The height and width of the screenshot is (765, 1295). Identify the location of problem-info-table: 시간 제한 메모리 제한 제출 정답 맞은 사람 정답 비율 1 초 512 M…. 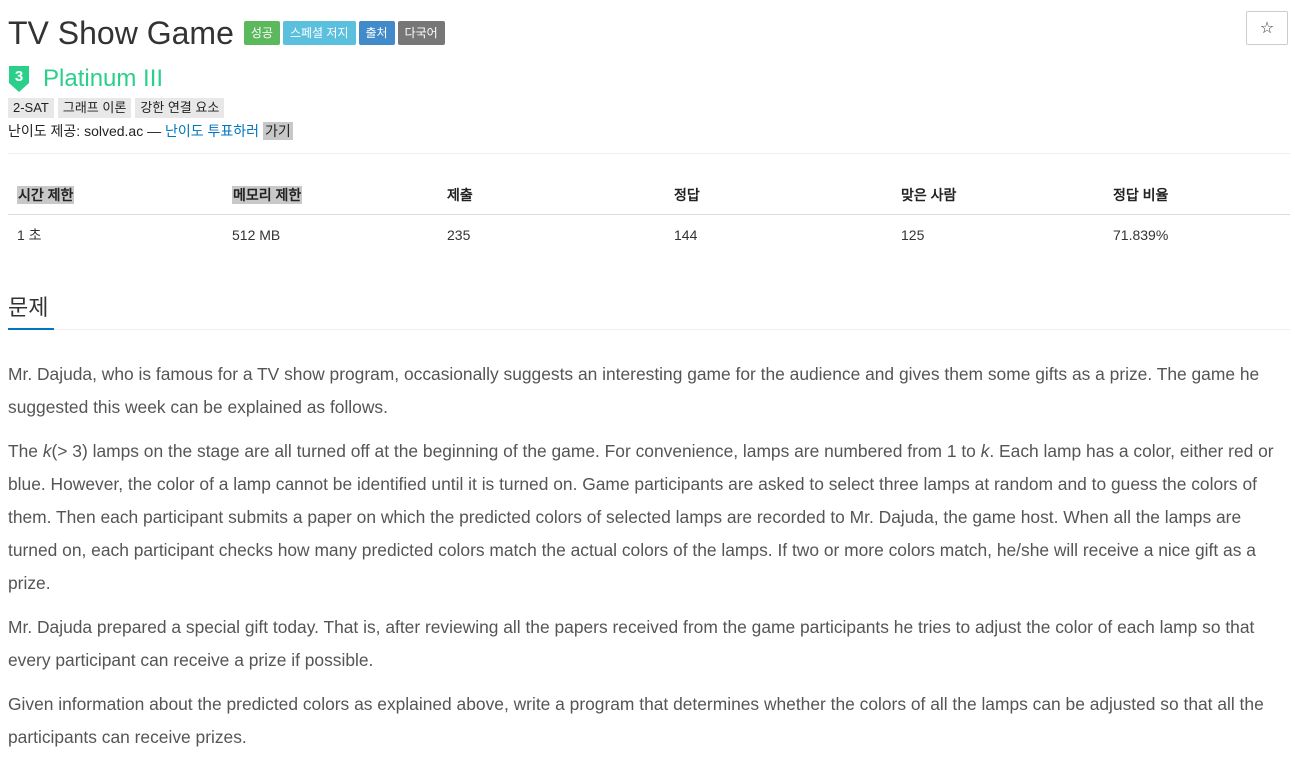
(649, 215).